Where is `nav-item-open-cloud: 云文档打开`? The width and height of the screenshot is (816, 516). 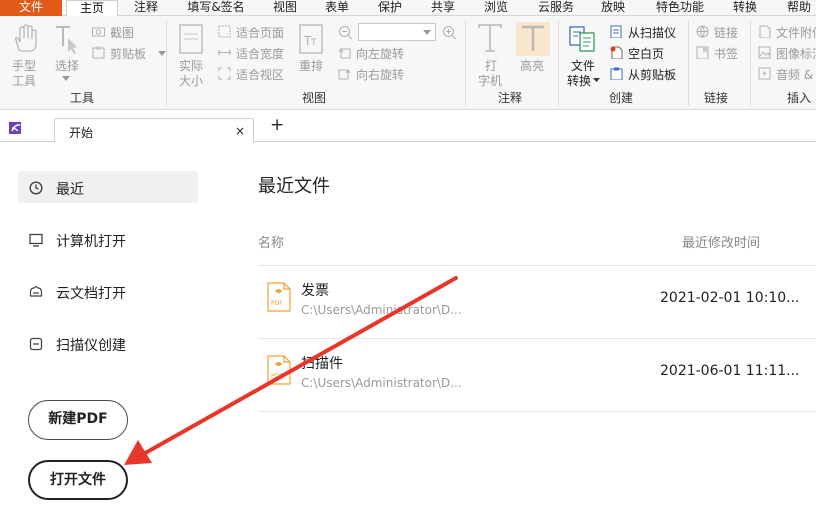 nav-item-open-cloud: 云文档打开 is located at coordinates (108, 291).